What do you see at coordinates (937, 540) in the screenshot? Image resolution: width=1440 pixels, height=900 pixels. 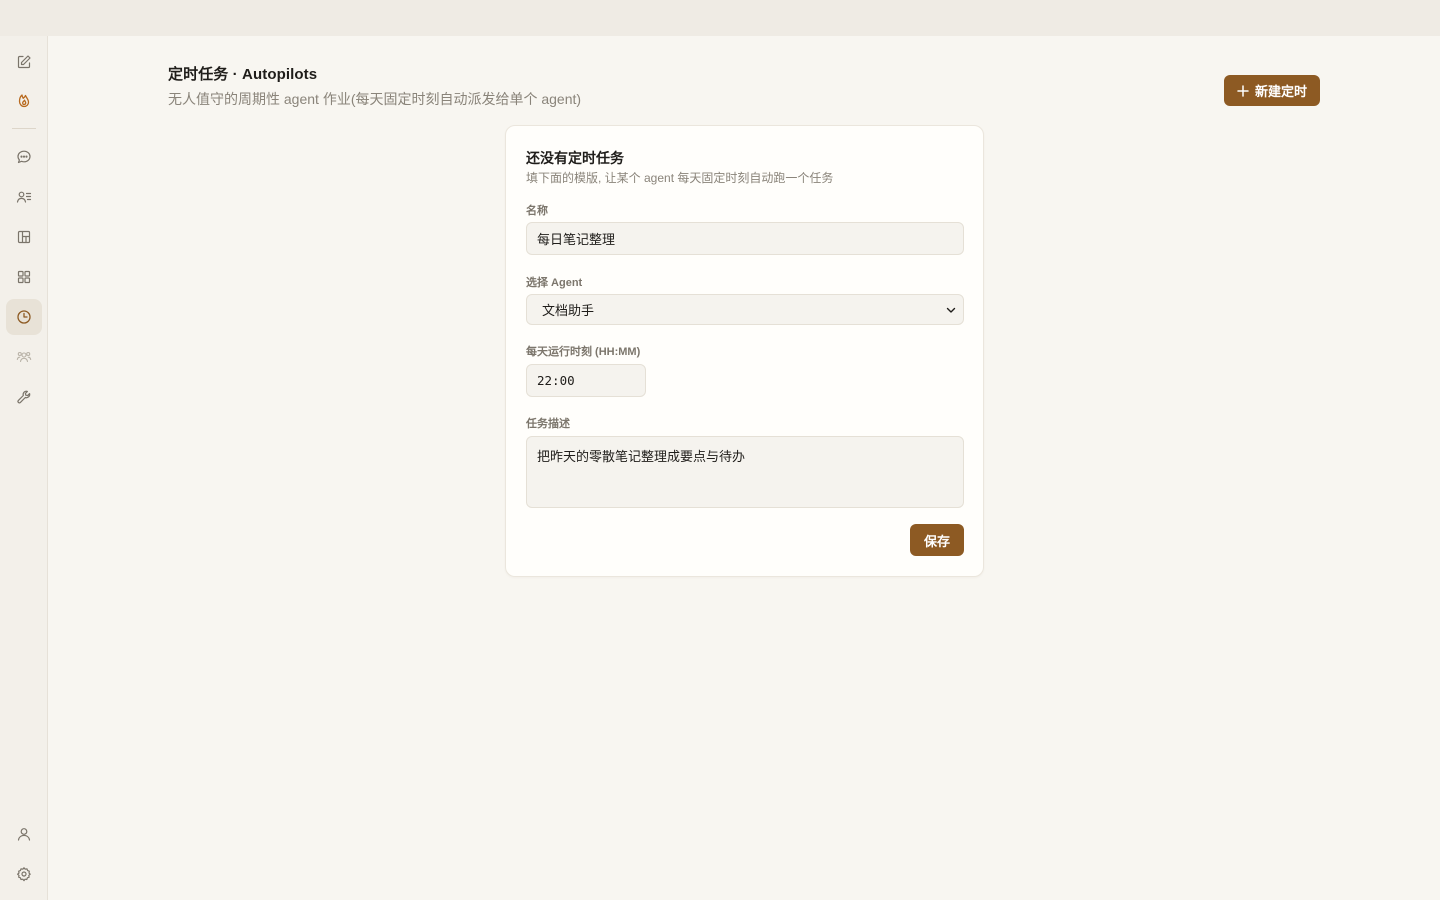 I see `save-button: 保存` at bounding box center [937, 540].